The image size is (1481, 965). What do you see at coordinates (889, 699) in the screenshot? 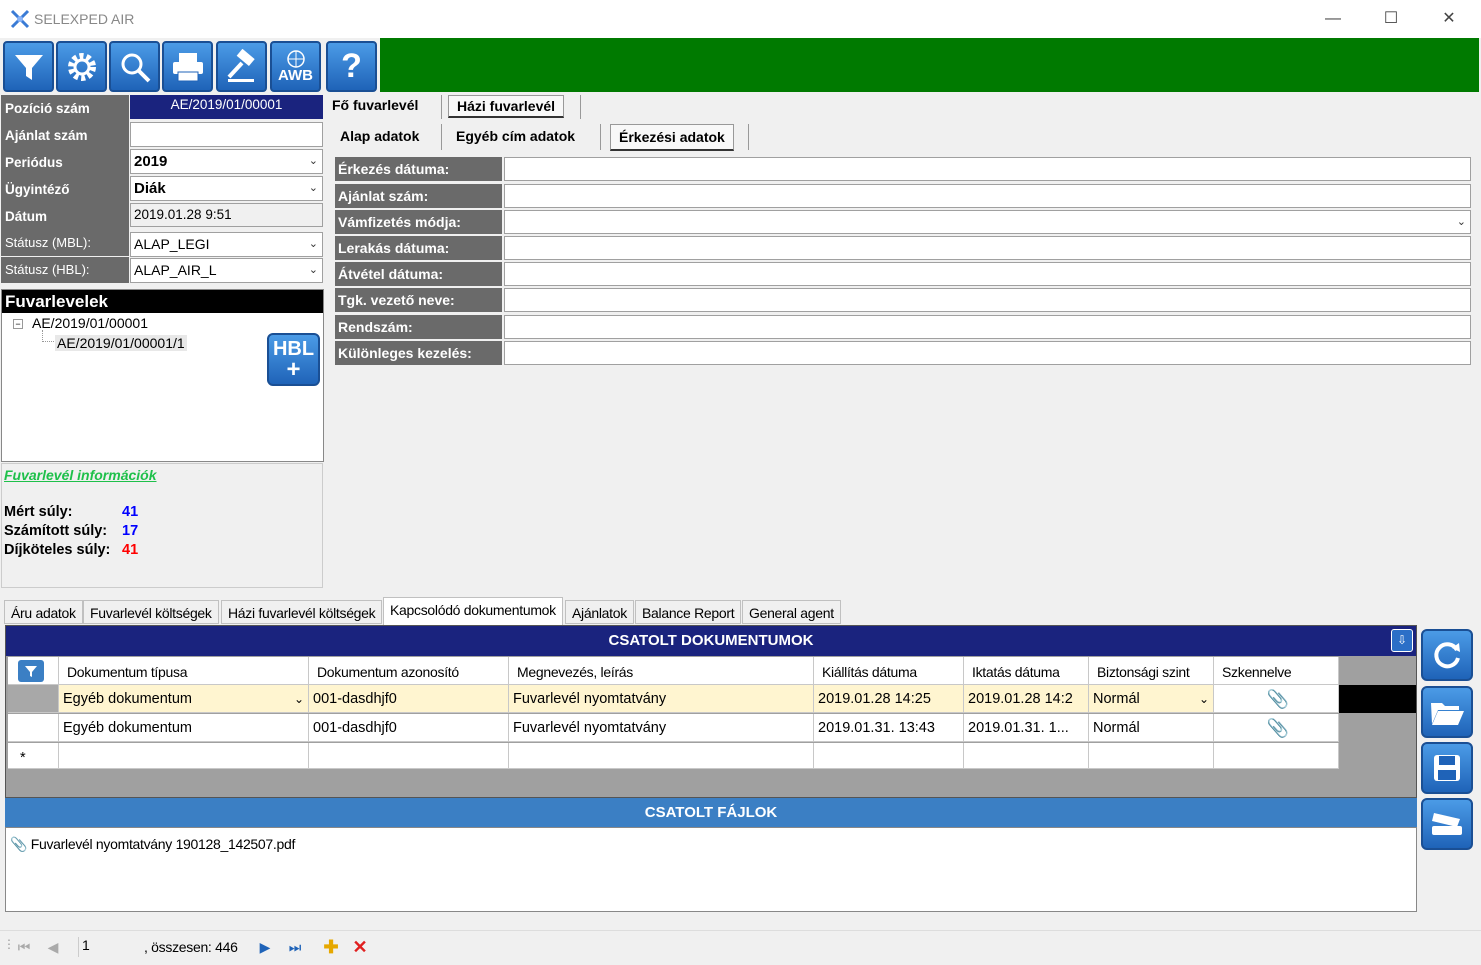
I see `cell-kiallitas-datuma: 2019.01.28 14:25` at bounding box center [889, 699].